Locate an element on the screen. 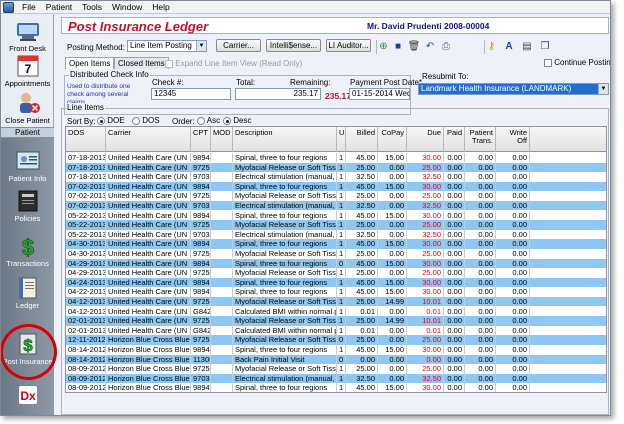  sidebar-ledger: Ledger is located at coordinates (27, 293).